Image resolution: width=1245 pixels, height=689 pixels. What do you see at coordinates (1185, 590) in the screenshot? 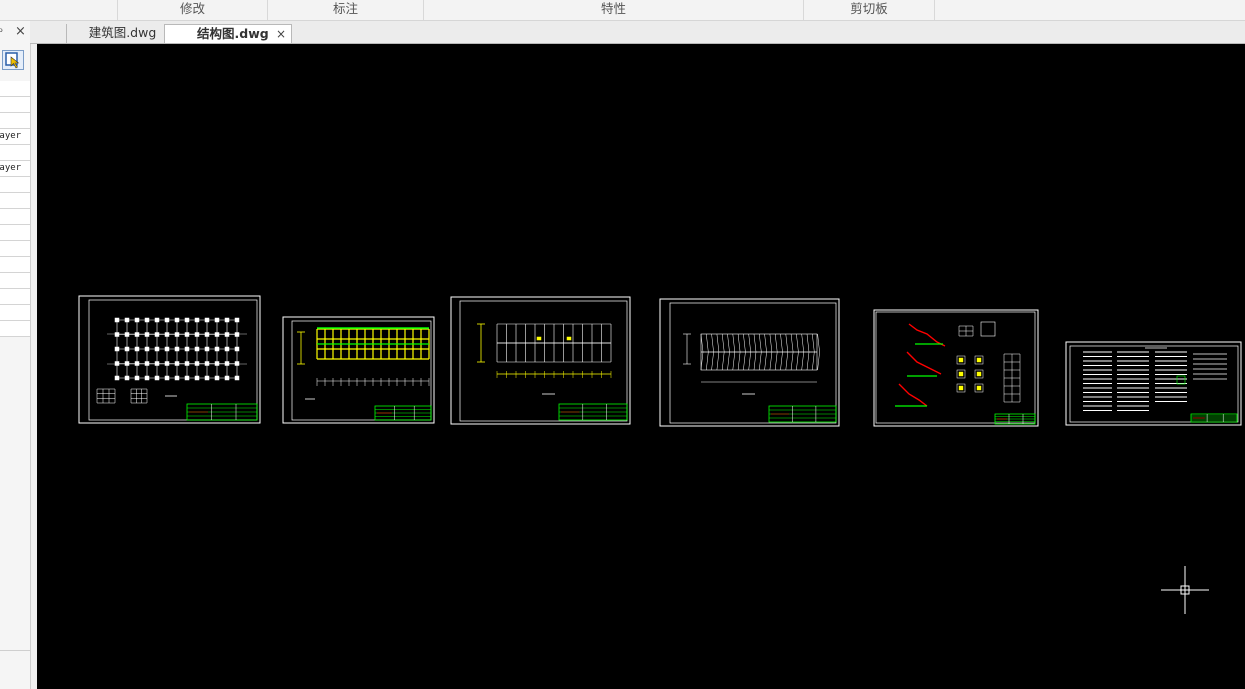
I see `crosshair-cursor` at bounding box center [1185, 590].